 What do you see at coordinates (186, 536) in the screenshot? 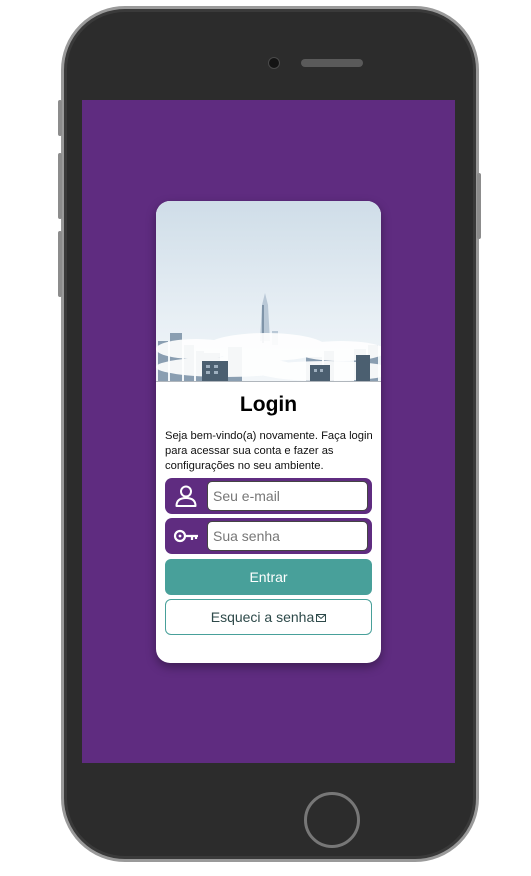
I see `key-icon` at bounding box center [186, 536].